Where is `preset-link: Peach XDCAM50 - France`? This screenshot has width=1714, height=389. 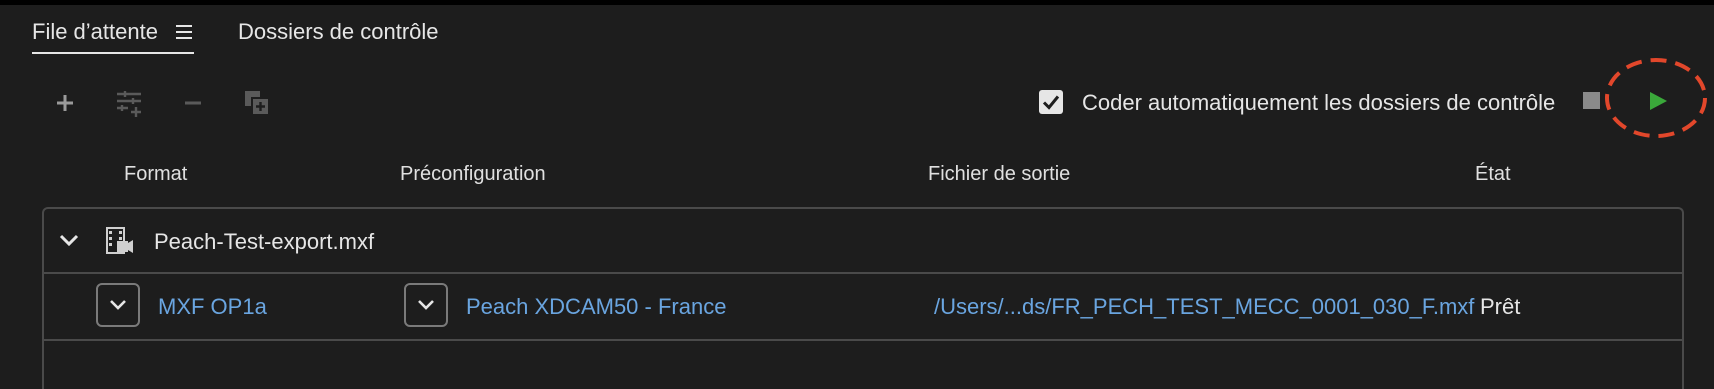
preset-link: Peach XDCAM50 - France is located at coordinates (596, 307).